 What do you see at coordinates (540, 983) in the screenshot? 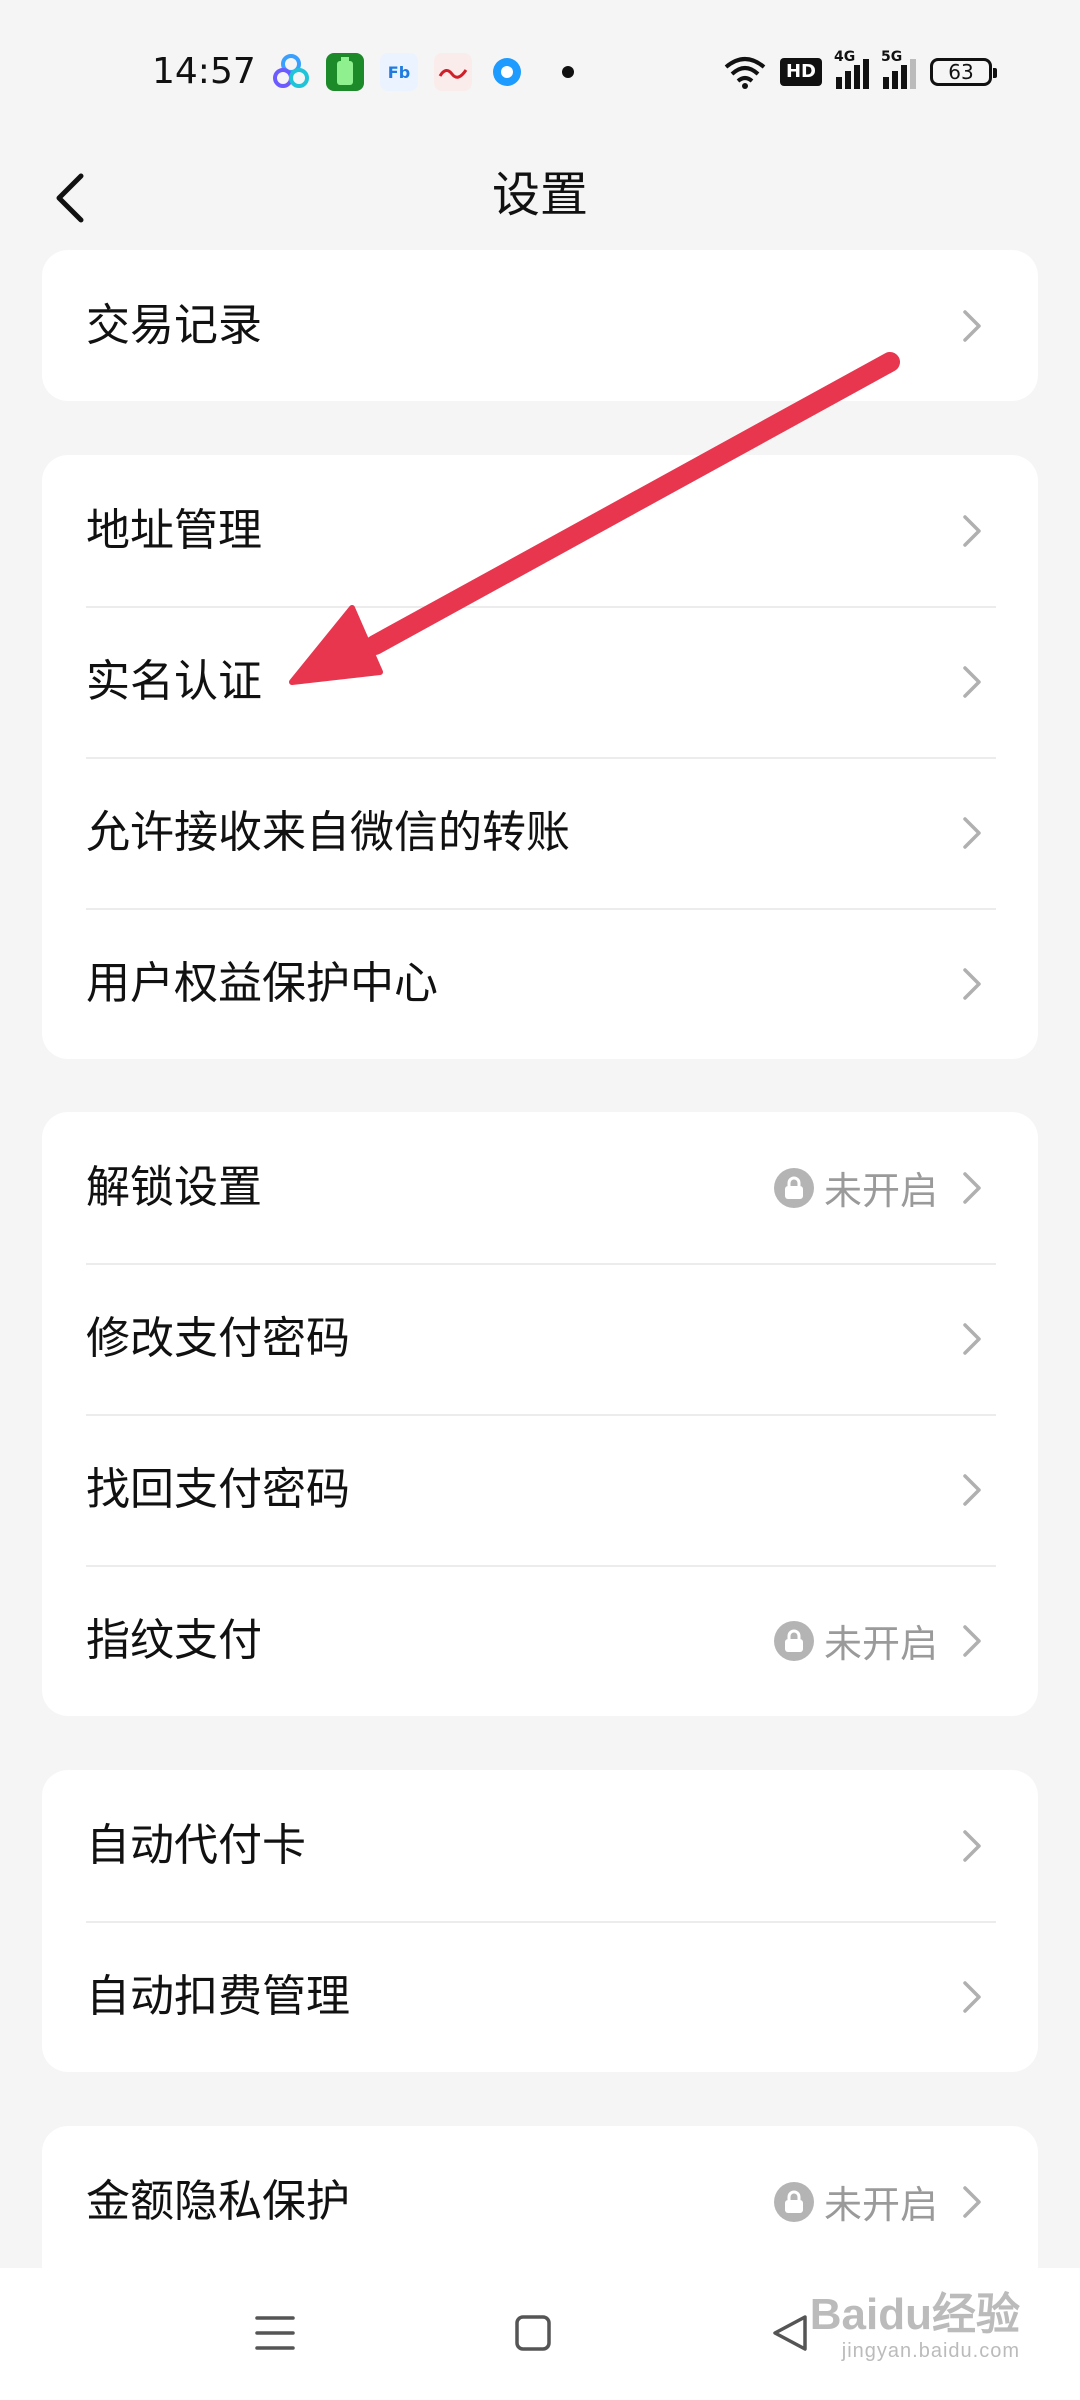
I see `row-user-rights-center: 用户权益保护中心` at bounding box center [540, 983].